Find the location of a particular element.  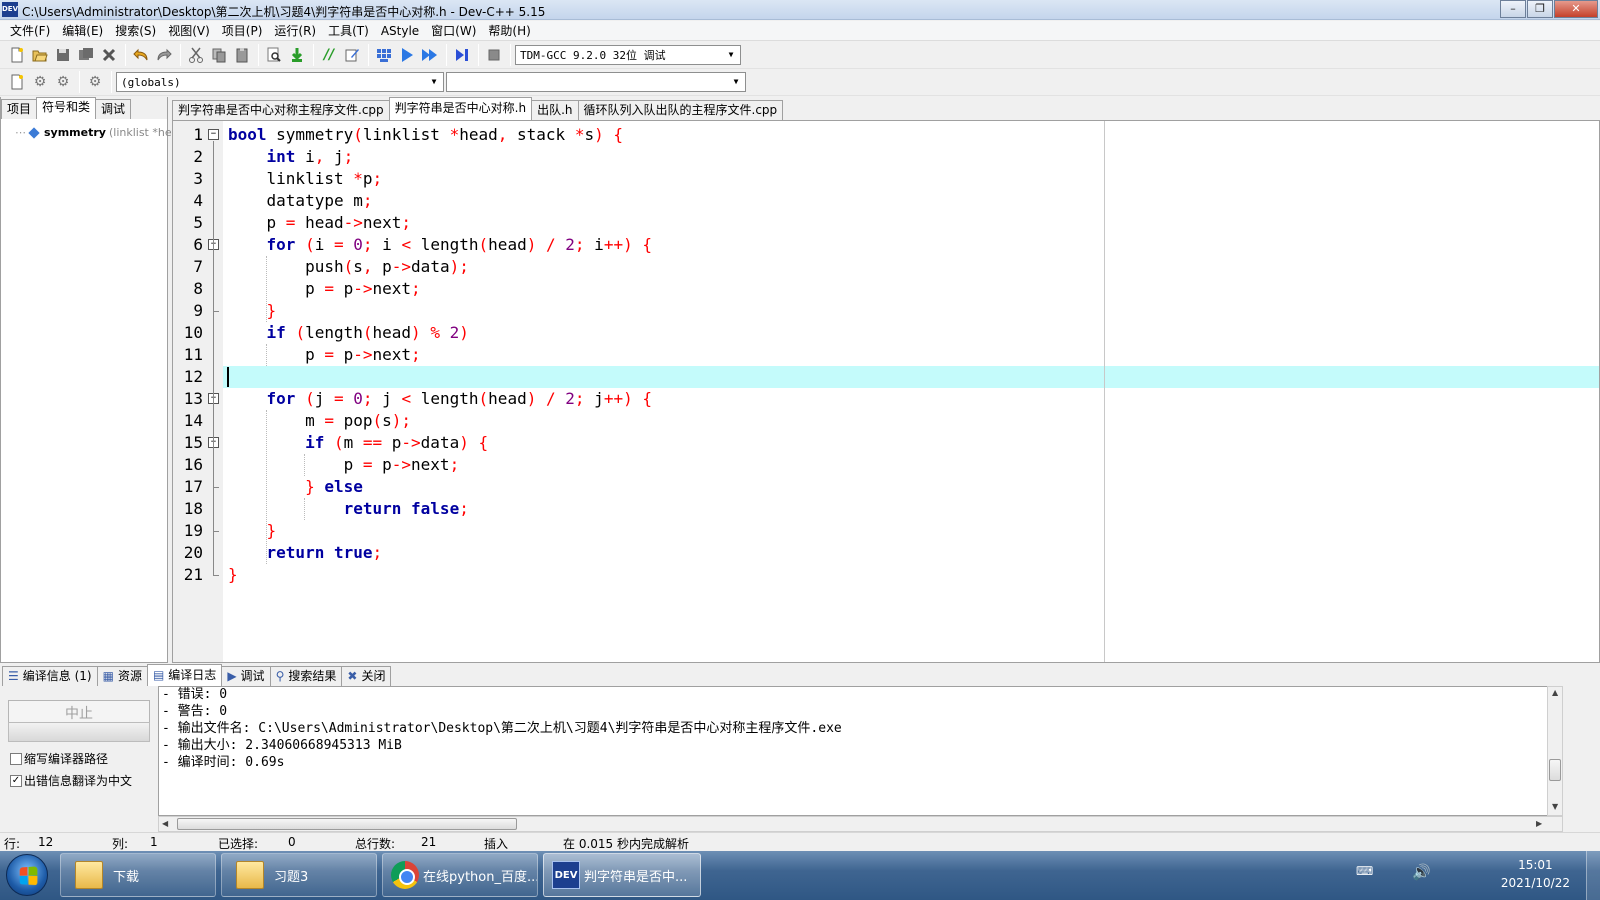

menu-astyle: AStyle is located at coordinates (400, 31).